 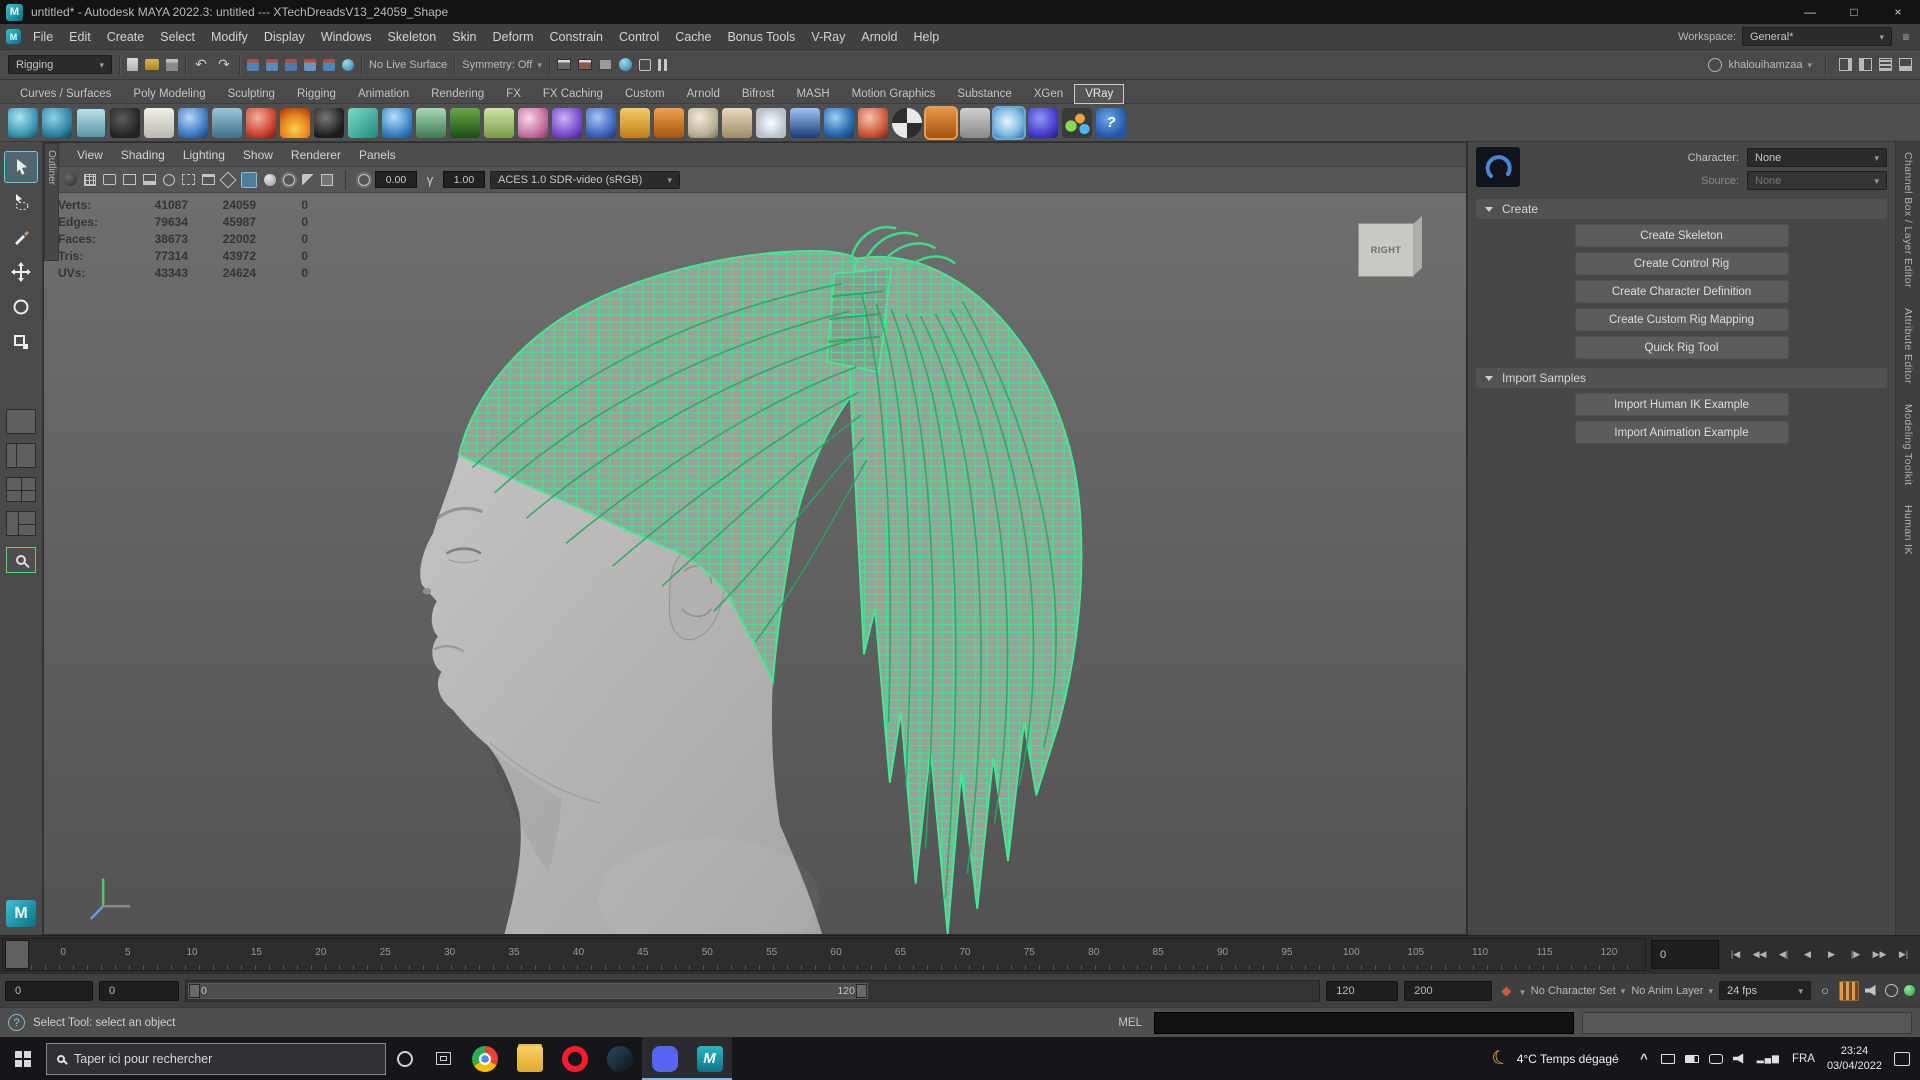 What do you see at coordinates (308, 179) in the screenshot?
I see `shadows-icon` at bounding box center [308, 179].